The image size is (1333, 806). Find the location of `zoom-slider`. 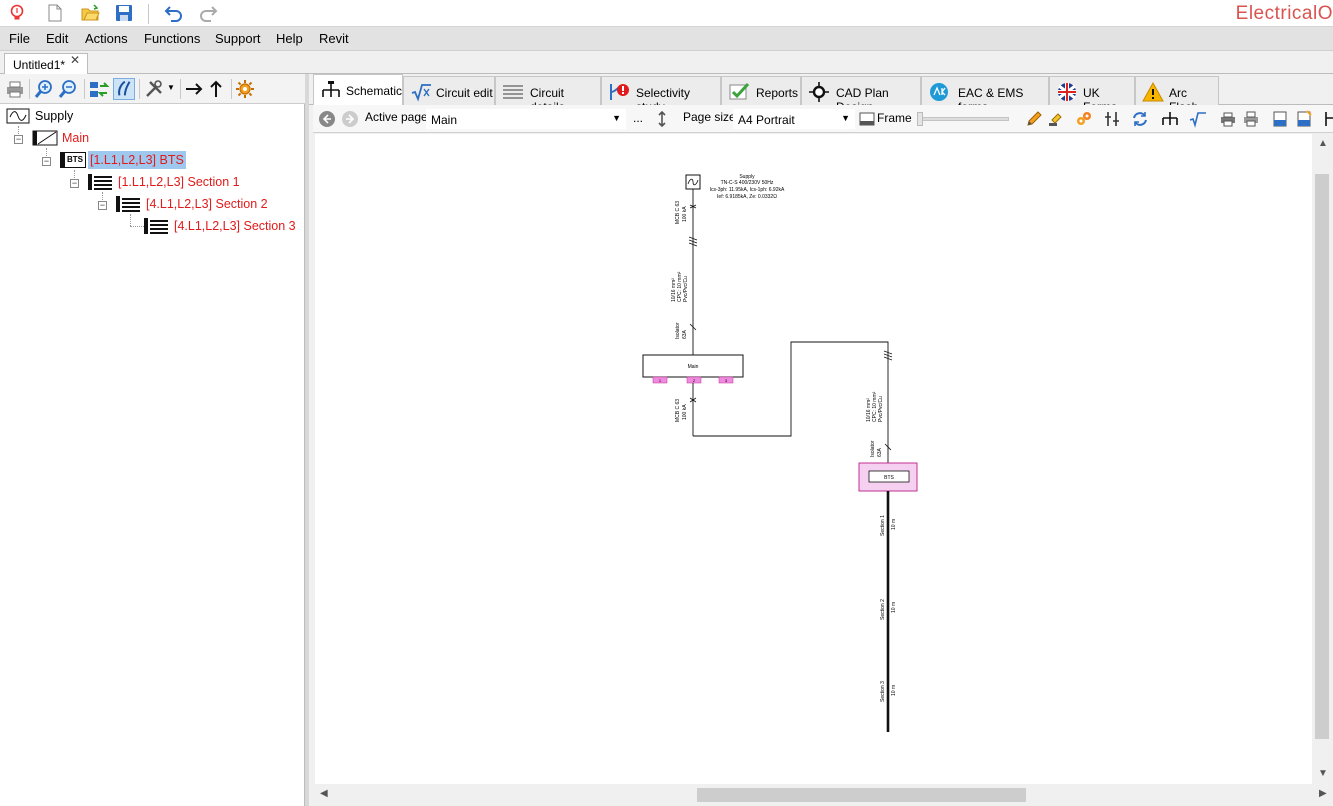

zoom-slider is located at coordinates (963, 119).